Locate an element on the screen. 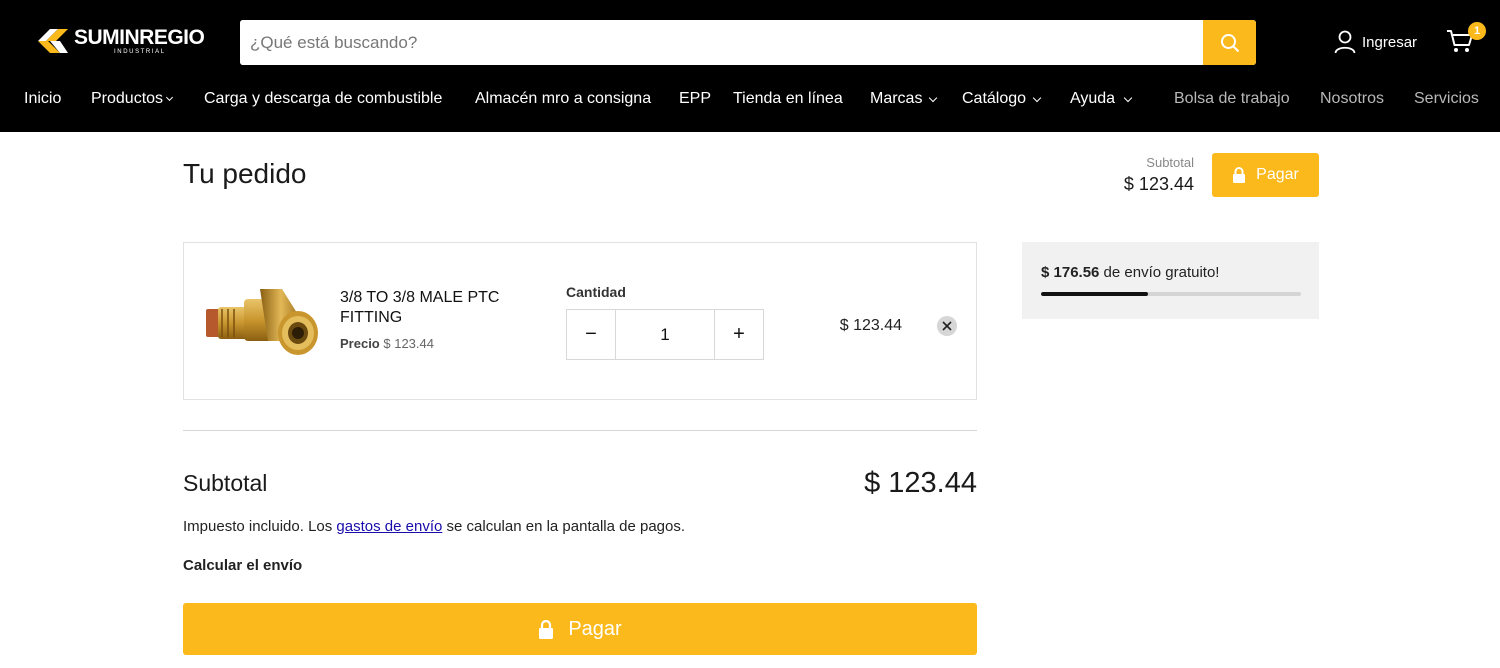 This screenshot has height=668, width=1500. search-icon is located at coordinates (1229, 42).